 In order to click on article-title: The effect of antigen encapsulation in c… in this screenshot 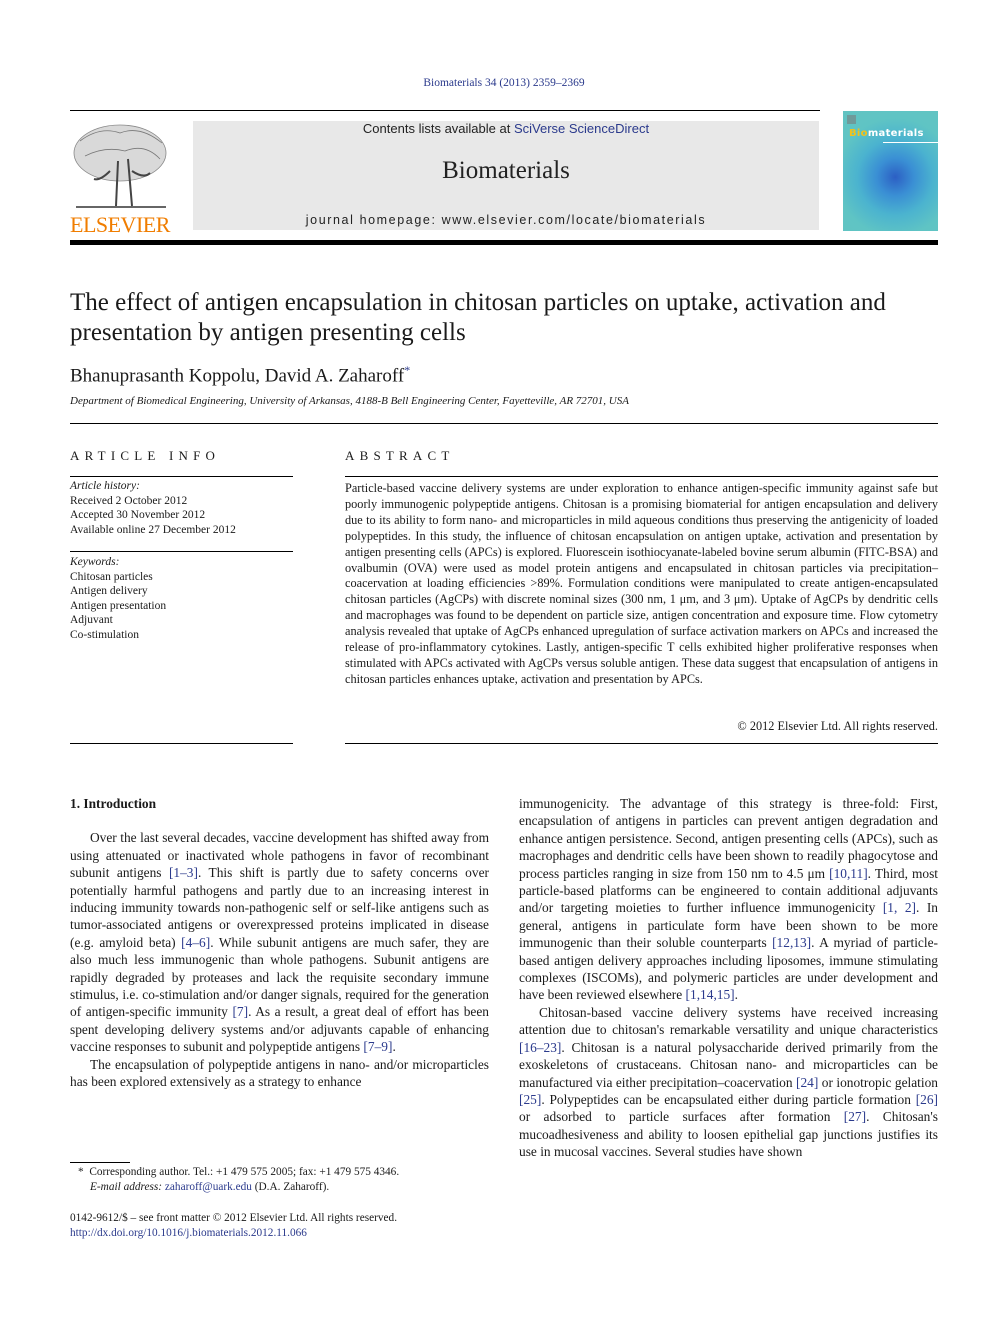, I will do `click(478, 317)`.